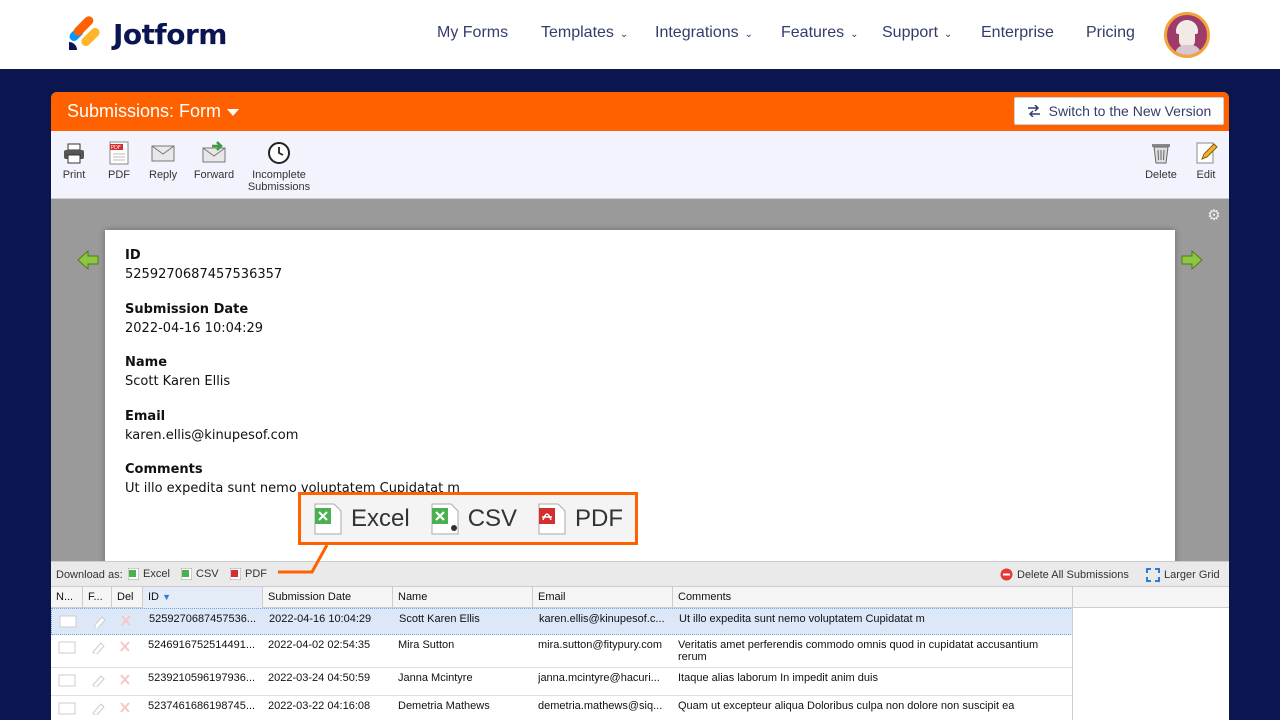 This screenshot has height=720, width=1280. Describe the element at coordinates (147, 32) in the screenshot. I see `jotform-logo: Jotform` at that location.